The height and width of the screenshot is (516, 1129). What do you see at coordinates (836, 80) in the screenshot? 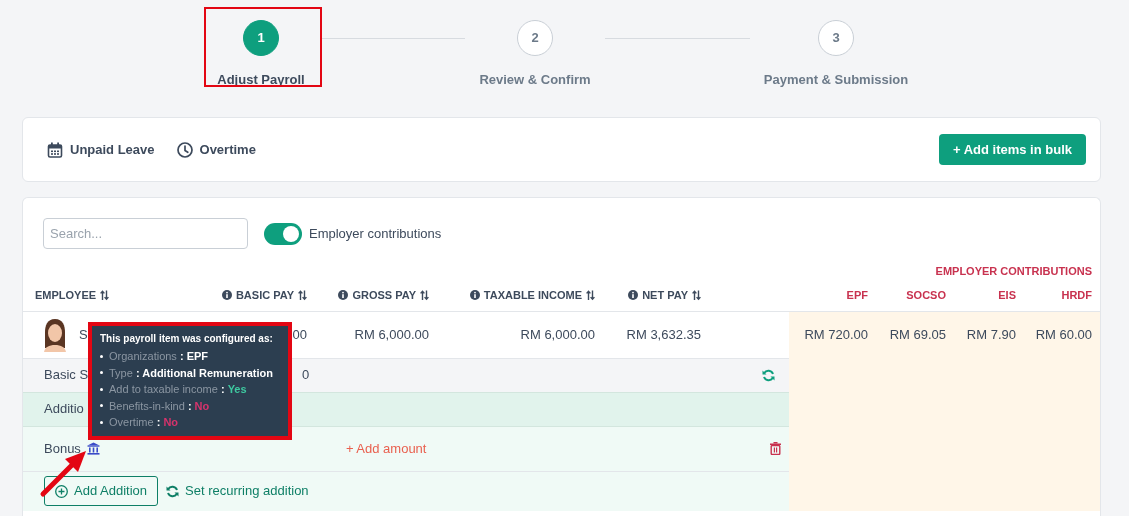
I see `step-label: Payment & Submission` at bounding box center [836, 80].